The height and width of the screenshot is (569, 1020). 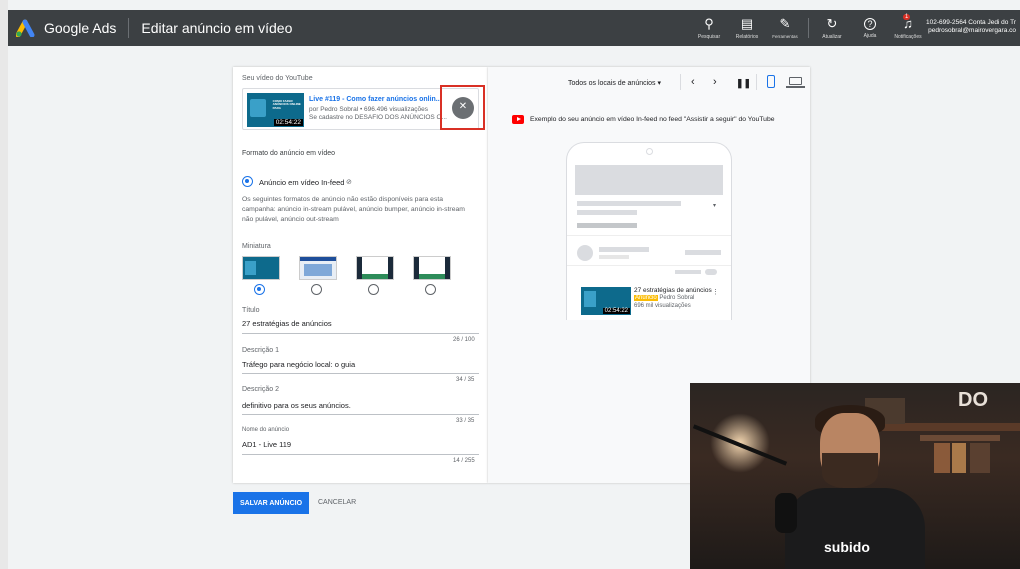 What do you see at coordinates (709, 23) in the screenshot?
I see `search-icon: ⚲` at bounding box center [709, 23].